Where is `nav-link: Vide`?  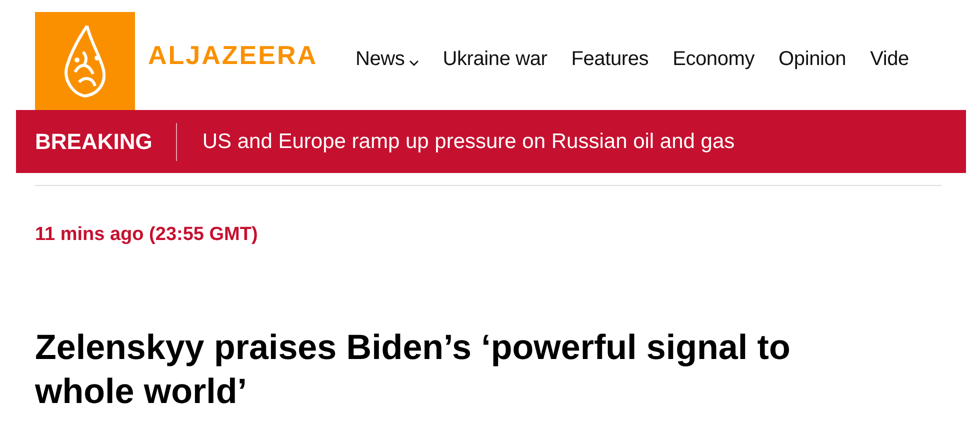
nav-link: Vide is located at coordinates (889, 59).